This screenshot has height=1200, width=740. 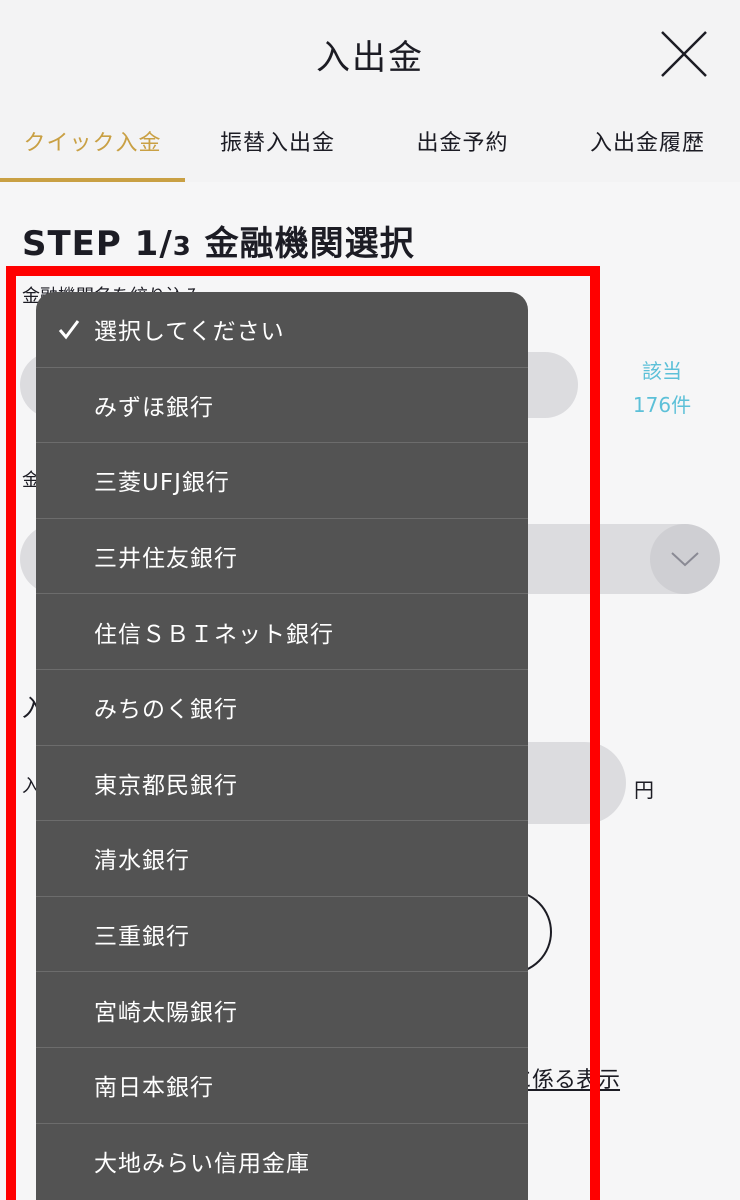 I want to click on tab-withdrawal-reservation: 出金予約, so click(x=462, y=141).